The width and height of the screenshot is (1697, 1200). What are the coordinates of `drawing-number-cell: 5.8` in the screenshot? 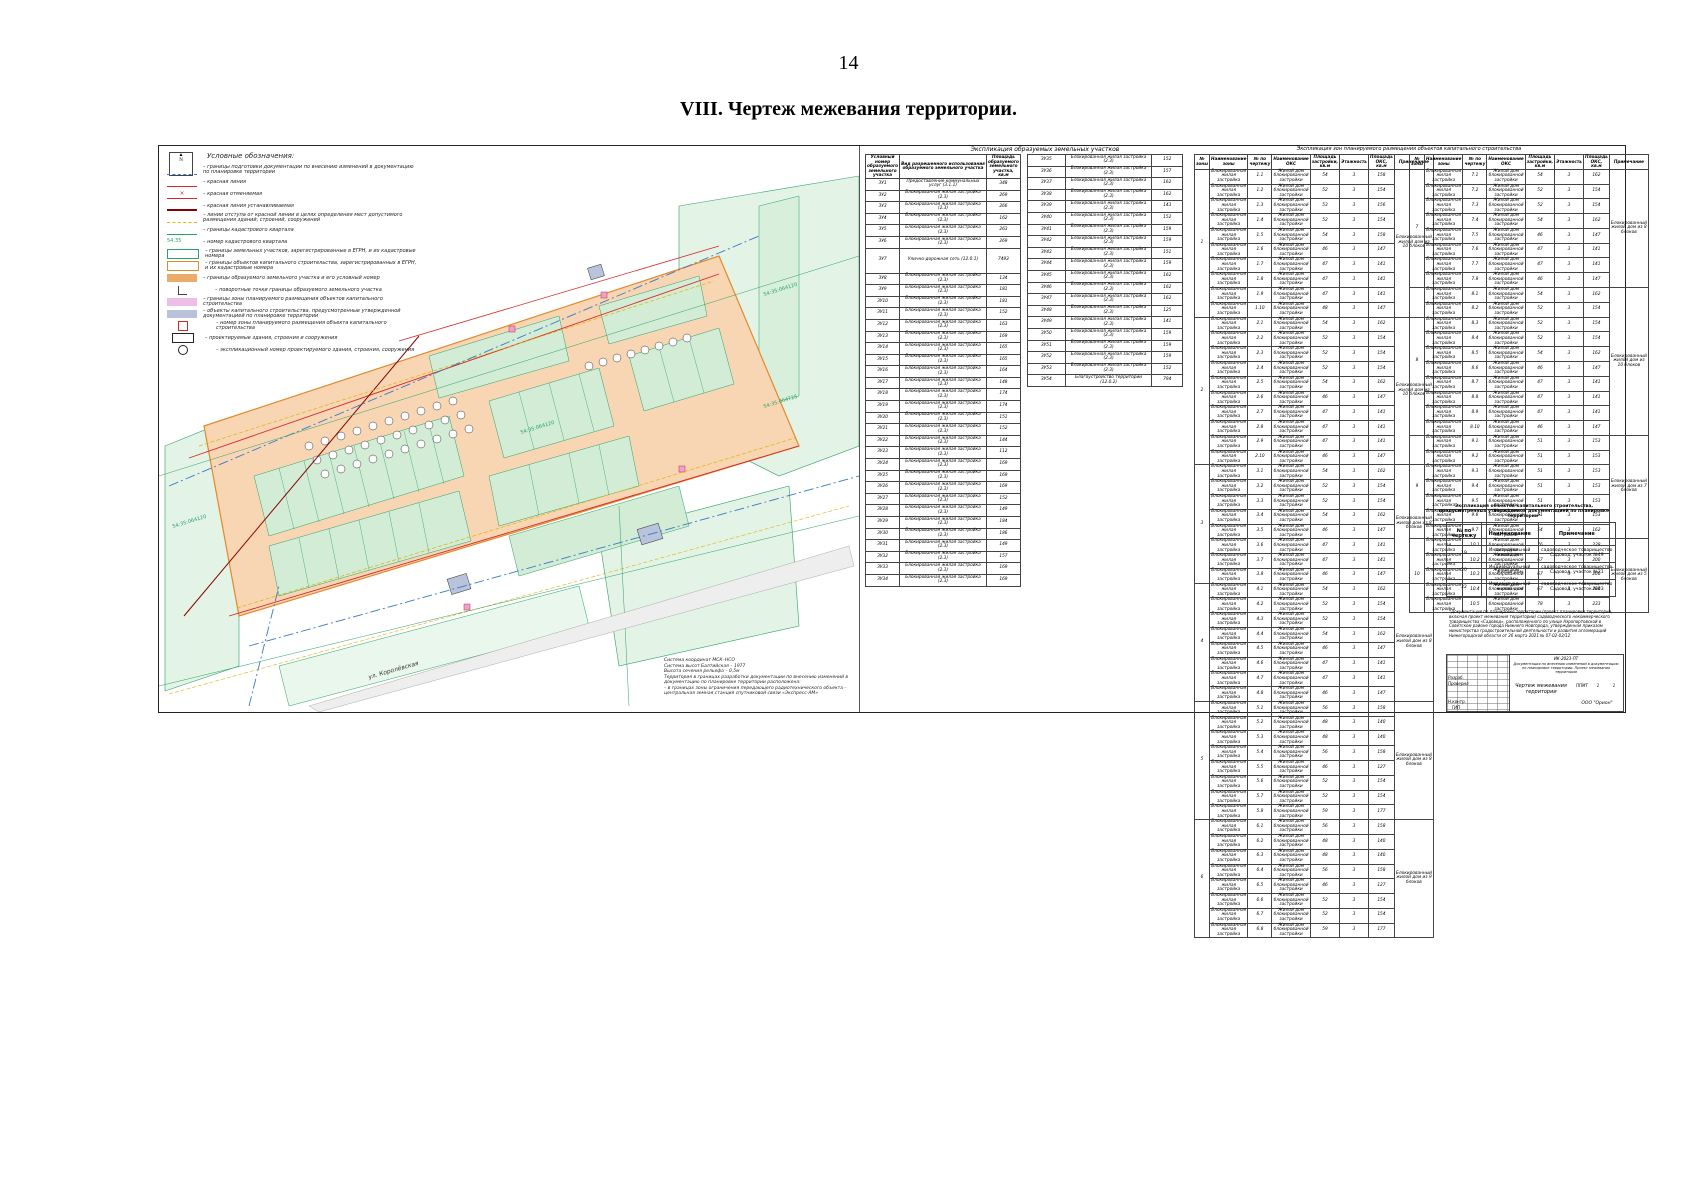 It's located at (1260, 812).